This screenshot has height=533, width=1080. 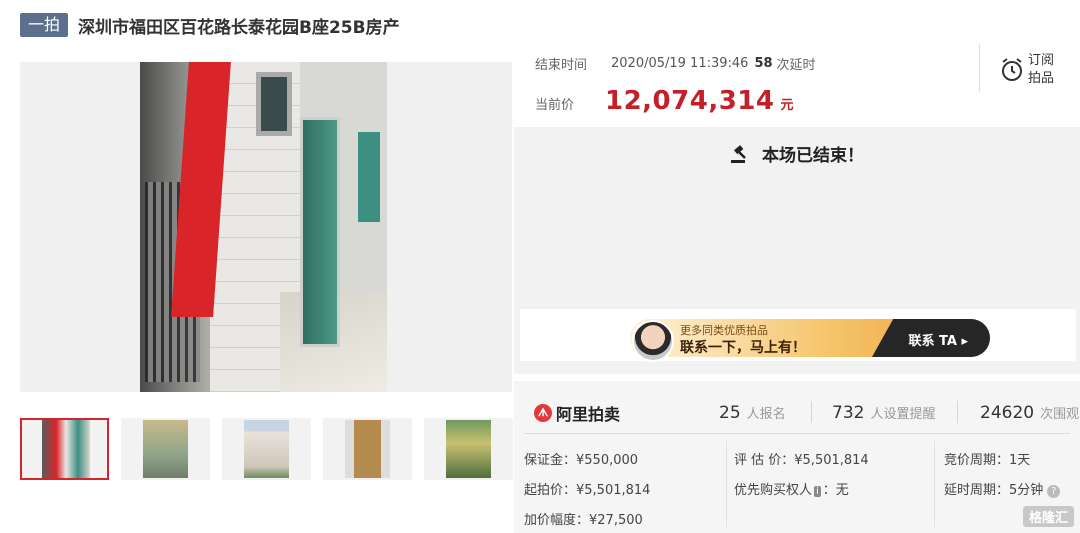 What do you see at coordinates (801, 460) in the screenshot?
I see `appraisal-price: 评 估 价：¥5,501,814` at bounding box center [801, 460].